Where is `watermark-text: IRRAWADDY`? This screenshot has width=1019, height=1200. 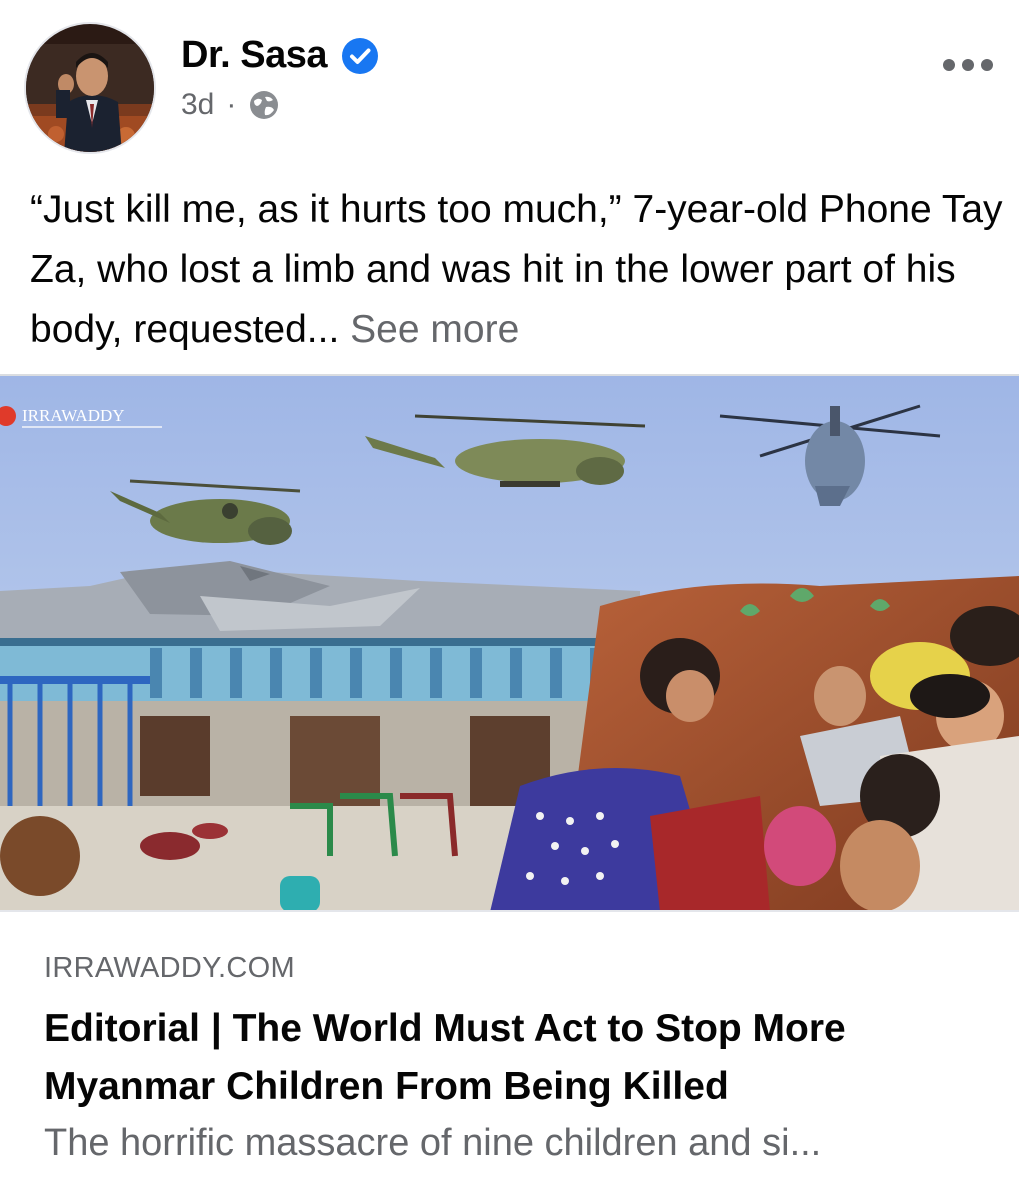
watermark-text: IRRAWADDY is located at coordinates (73, 415).